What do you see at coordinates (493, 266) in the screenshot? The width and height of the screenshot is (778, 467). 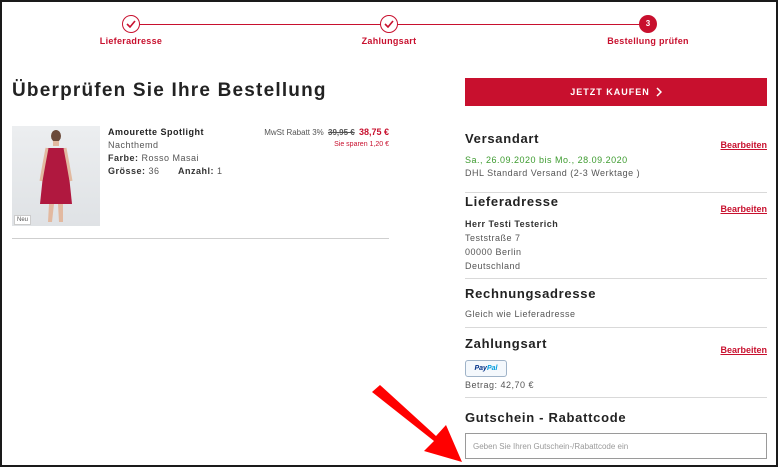 I see `delivery-country: Deutschland` at bounding box center [493, 266].